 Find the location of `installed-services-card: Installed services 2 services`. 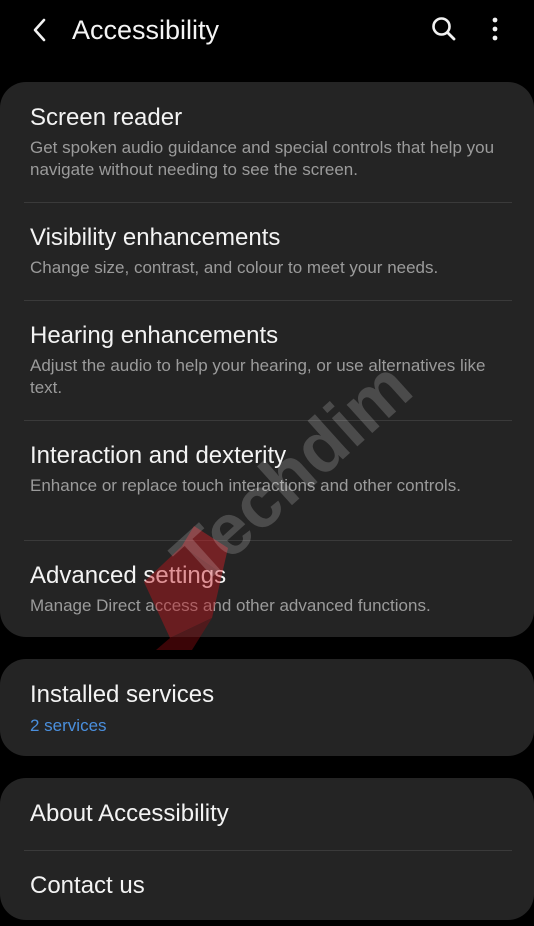

installed-services-card: Installed services 2 services is located at coordinates (267, 707).